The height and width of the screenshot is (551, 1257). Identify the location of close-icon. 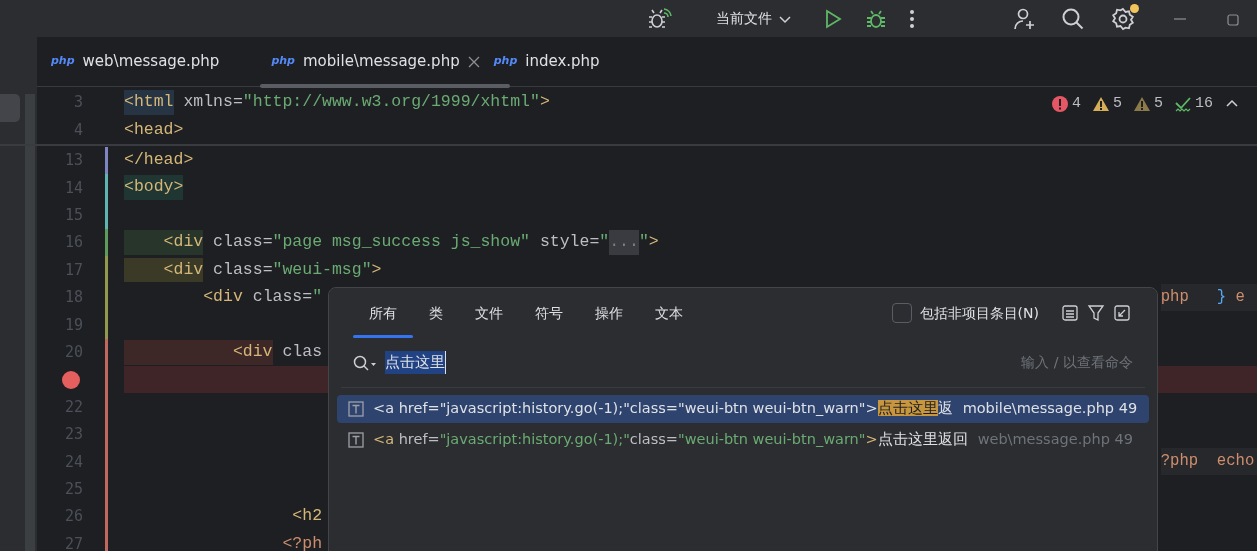
(473, 61).